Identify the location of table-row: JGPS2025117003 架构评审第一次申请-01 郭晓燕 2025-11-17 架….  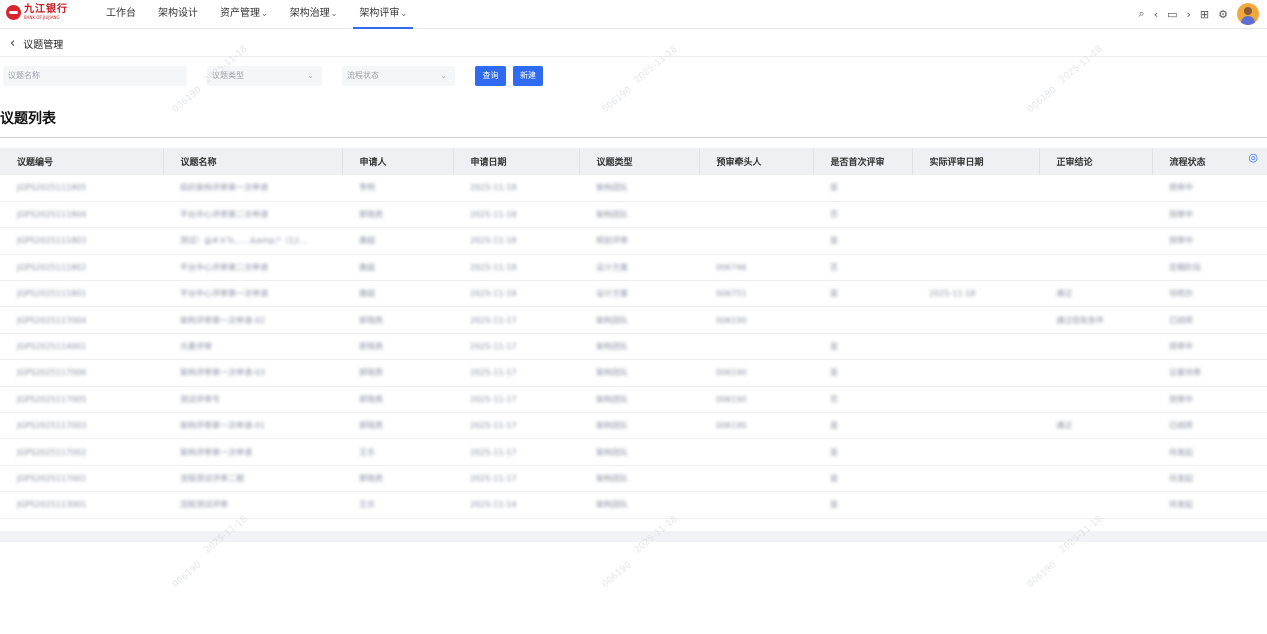
(633, 426).